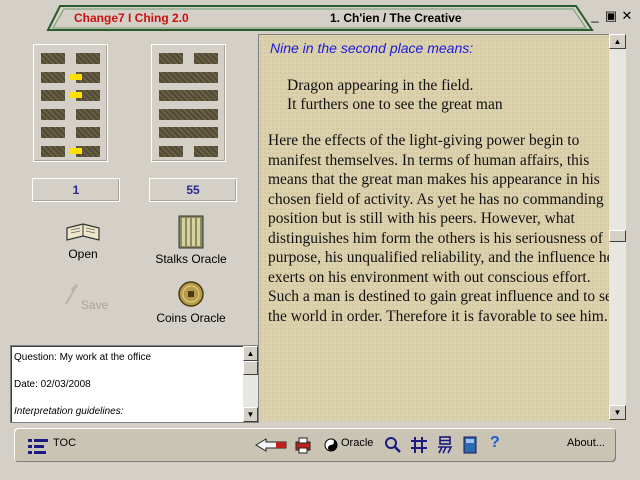 This screenshot has height=480, width=640. I want to click on relating-hexagram, so click(188, 103).